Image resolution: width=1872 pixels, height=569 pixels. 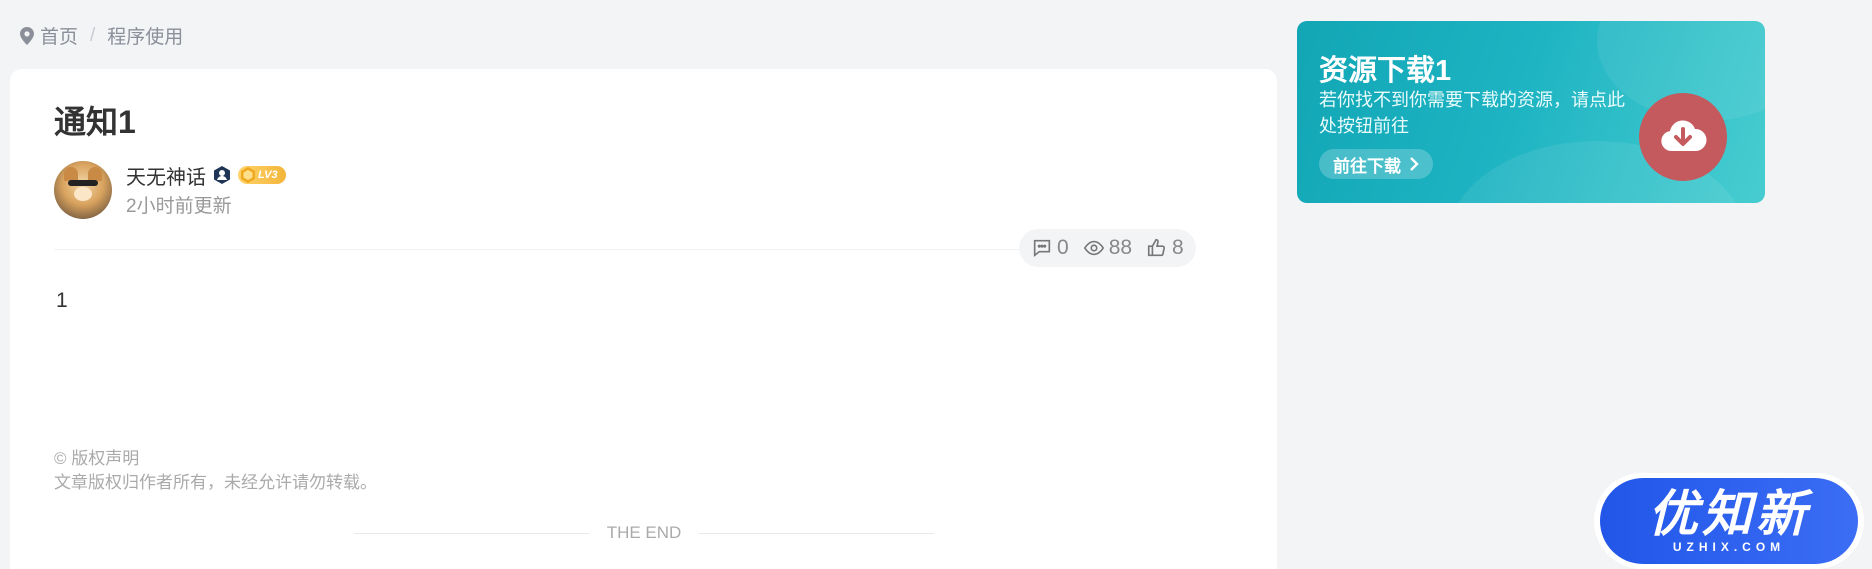 What do you see at coordinates (97, 458) in the screenshot?
I see `copyright-heading: © 版权声明` at bounding box center [97, 458].